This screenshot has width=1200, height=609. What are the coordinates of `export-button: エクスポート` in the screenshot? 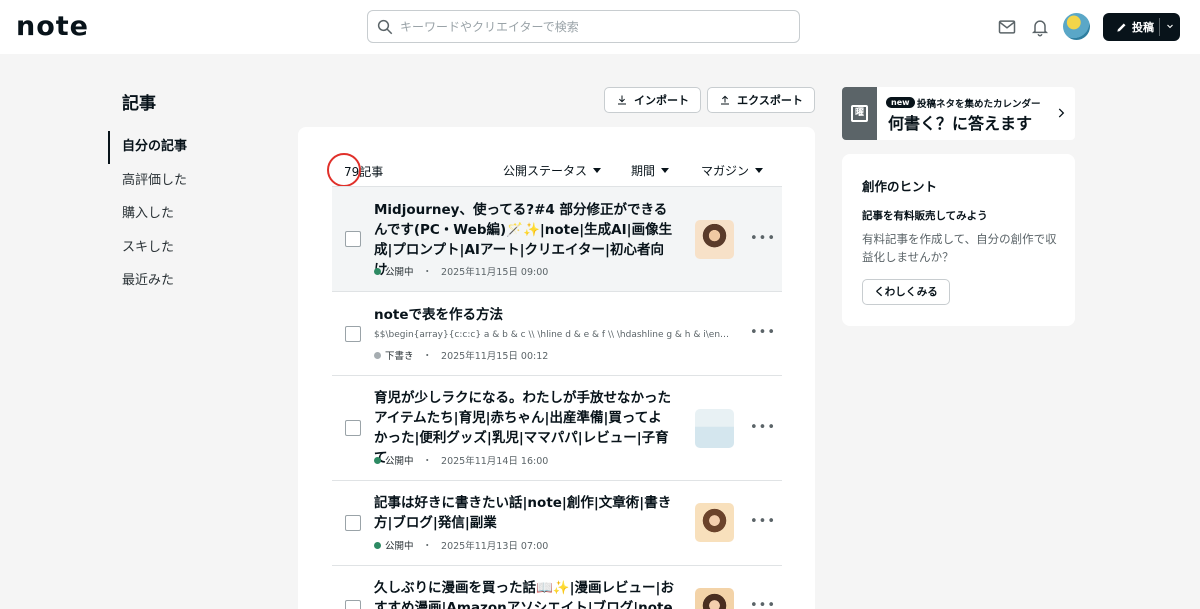 It's located at (761, 100).